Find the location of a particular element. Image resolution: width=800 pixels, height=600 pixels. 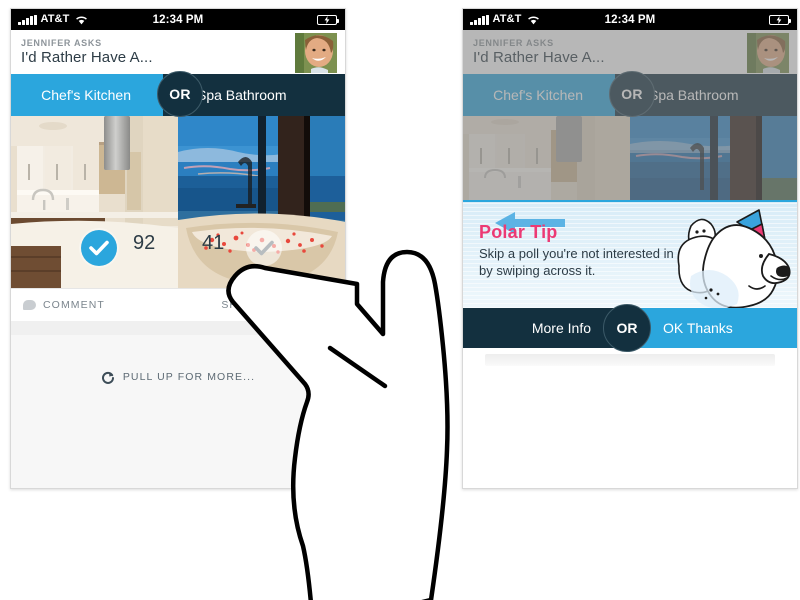

poll-choice-bar-right: Chef's Kitchen OR Spa Bathroom is located at coordinates (630, 97).